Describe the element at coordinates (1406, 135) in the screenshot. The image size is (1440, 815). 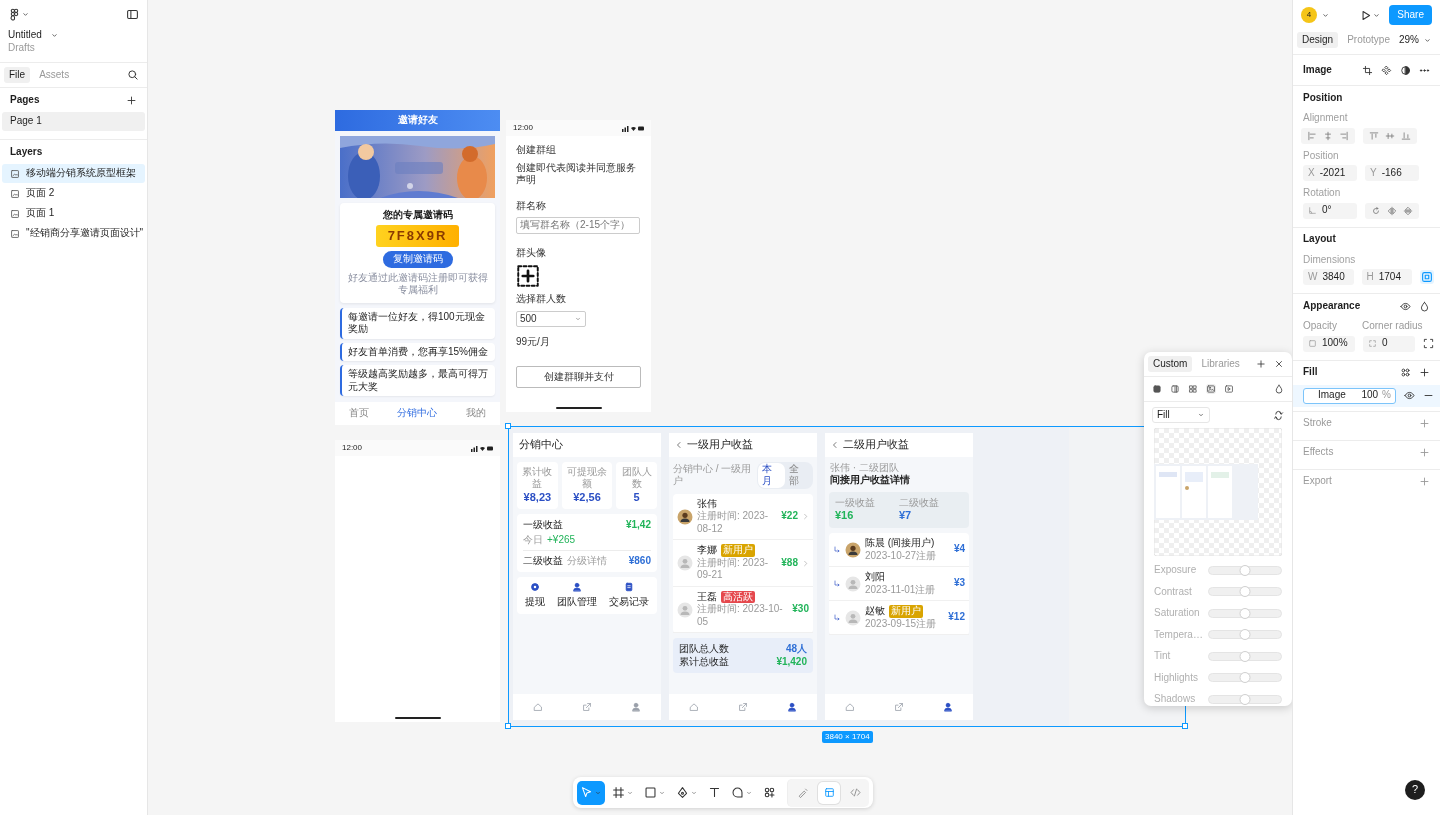
I see `align-bottom-icon` at that location.